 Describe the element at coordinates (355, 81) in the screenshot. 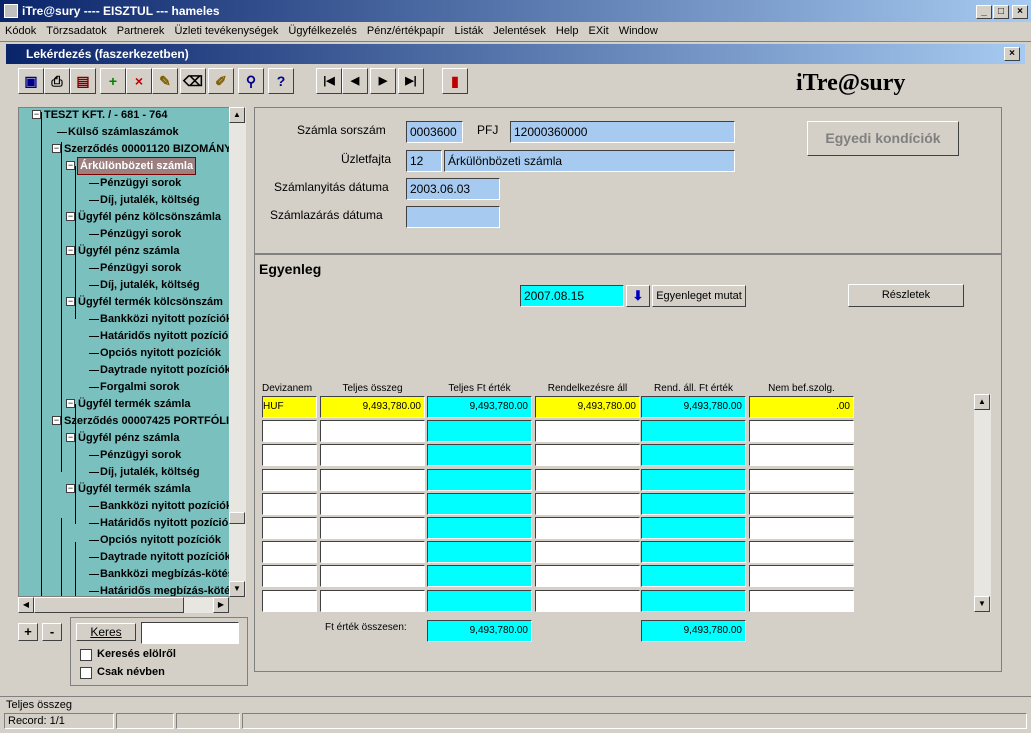

I see `prev-record-icon: ◀` at that location.